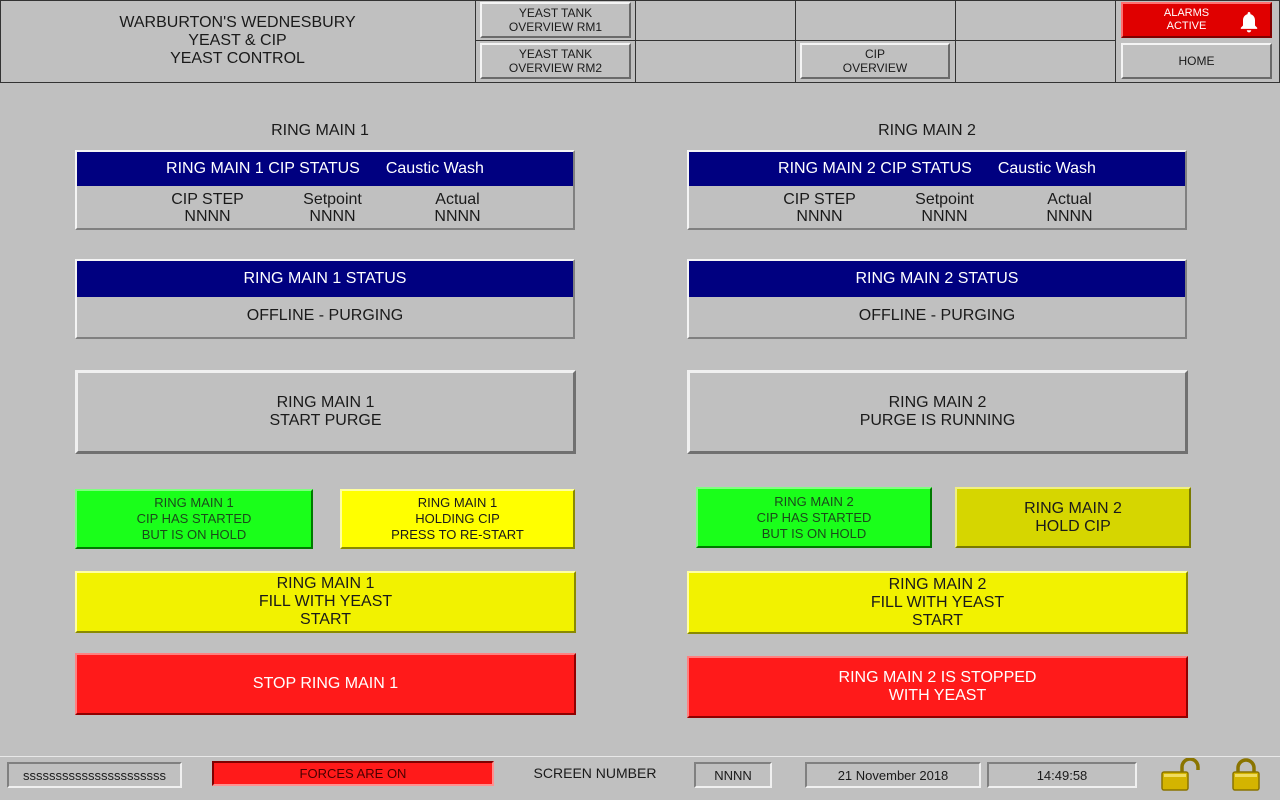 The width and height of the screenshot is (1280, 800). What do you see at coordinates (733, 775) in the screenshot?
I see `screen-number-field: NNNN` at bounding box center [733, 775].